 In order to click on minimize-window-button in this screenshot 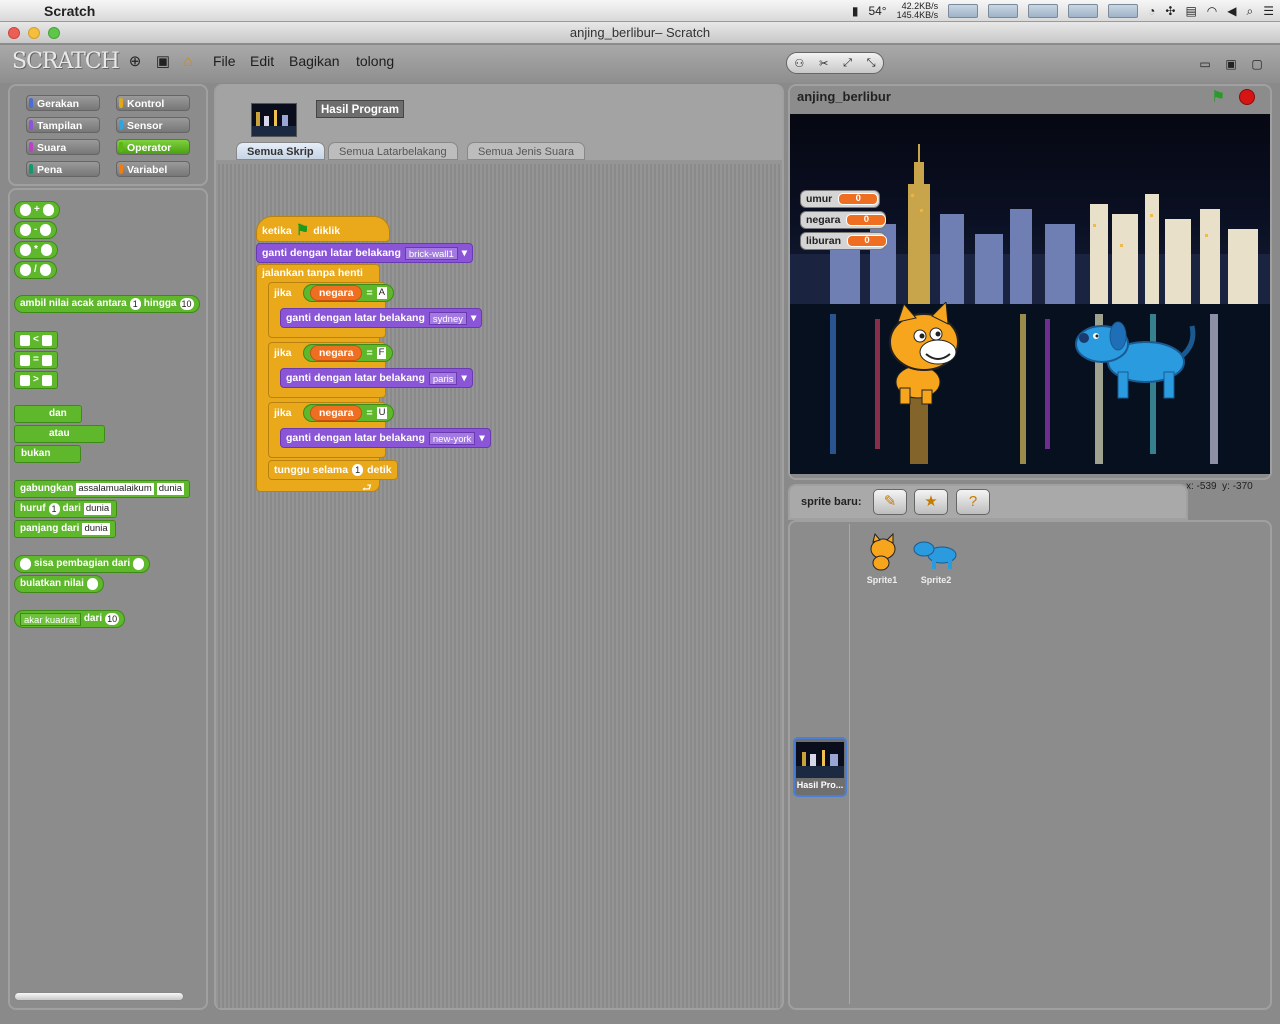, I will do `click(34, 33)`.